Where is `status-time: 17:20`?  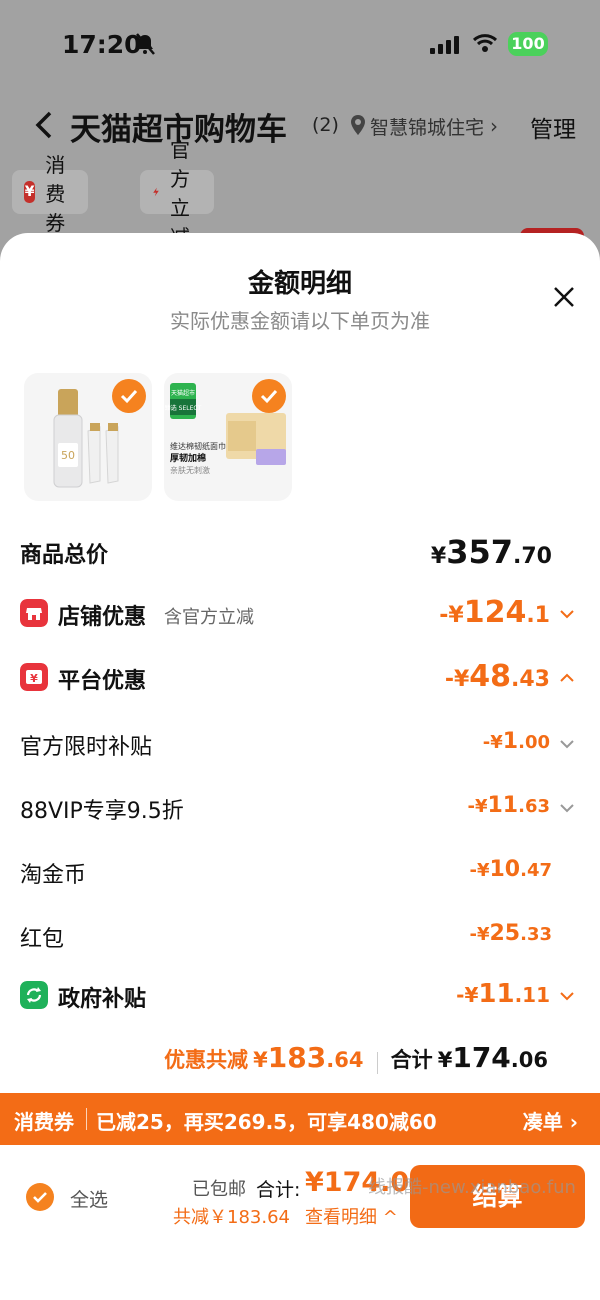 status-time: 17:20 is located at coordinates (102, 44).